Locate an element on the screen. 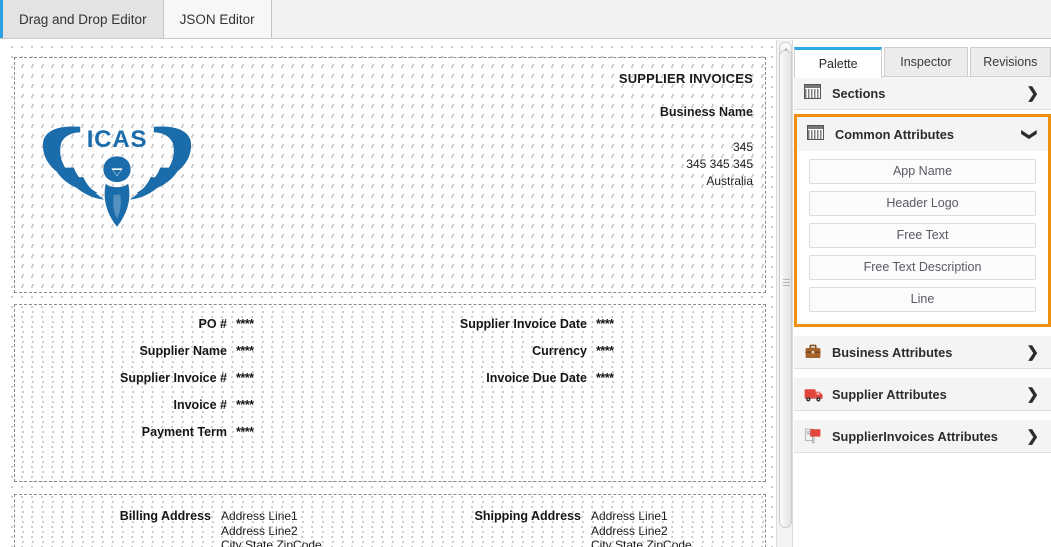 Image resolution: width=1051 pixels, height=547 pixels. scrollbar-thumb is located at coordinates (785, 289).